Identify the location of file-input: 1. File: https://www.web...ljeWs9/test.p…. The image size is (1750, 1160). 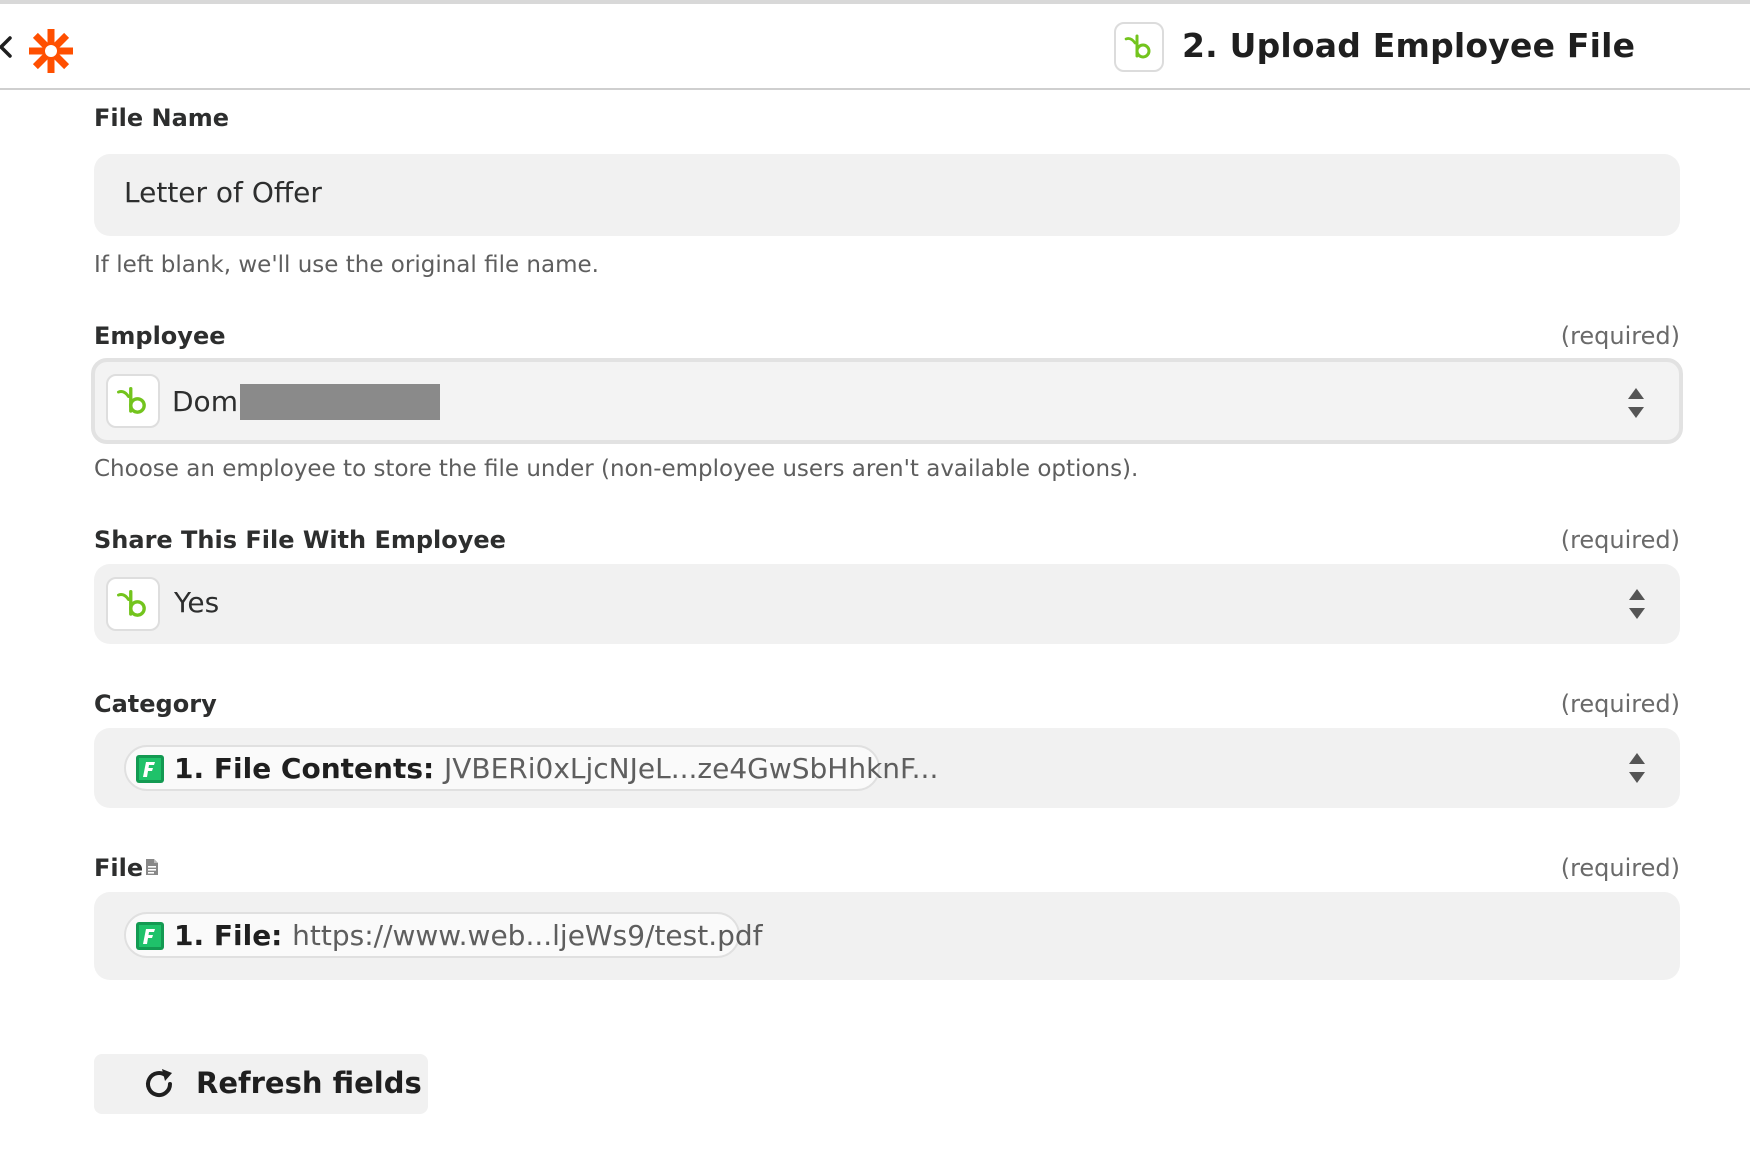
(887, 936).